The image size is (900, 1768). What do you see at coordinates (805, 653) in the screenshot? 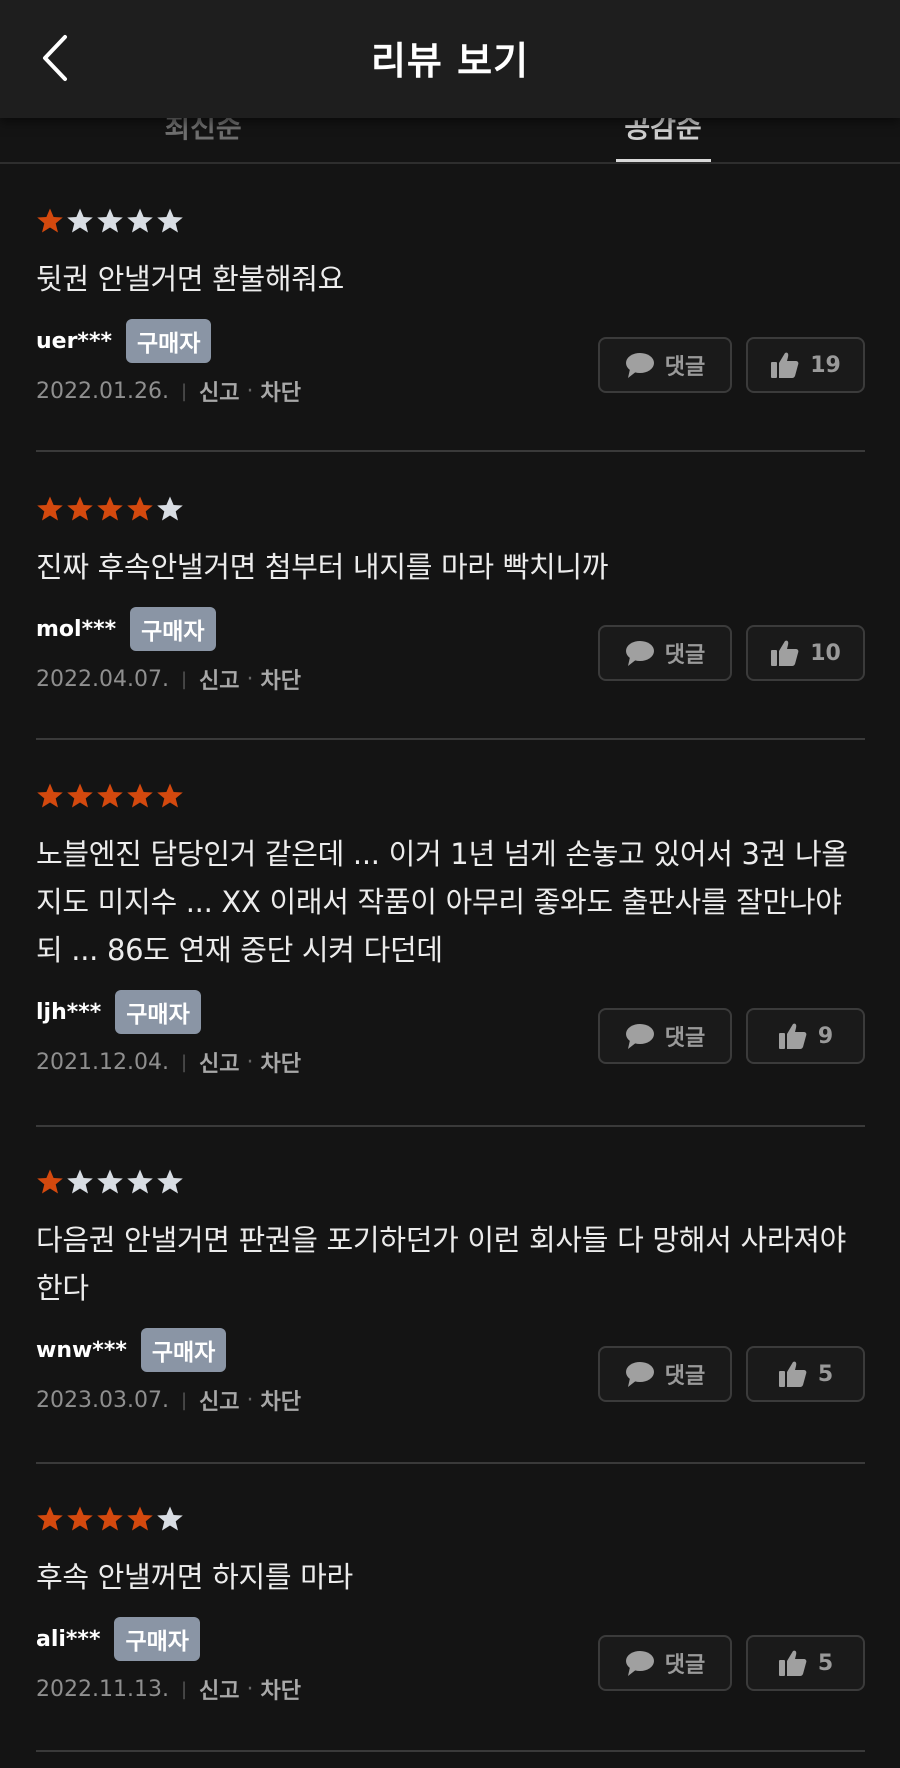
I see `like-button: 10` at bounding box center [805, 653].